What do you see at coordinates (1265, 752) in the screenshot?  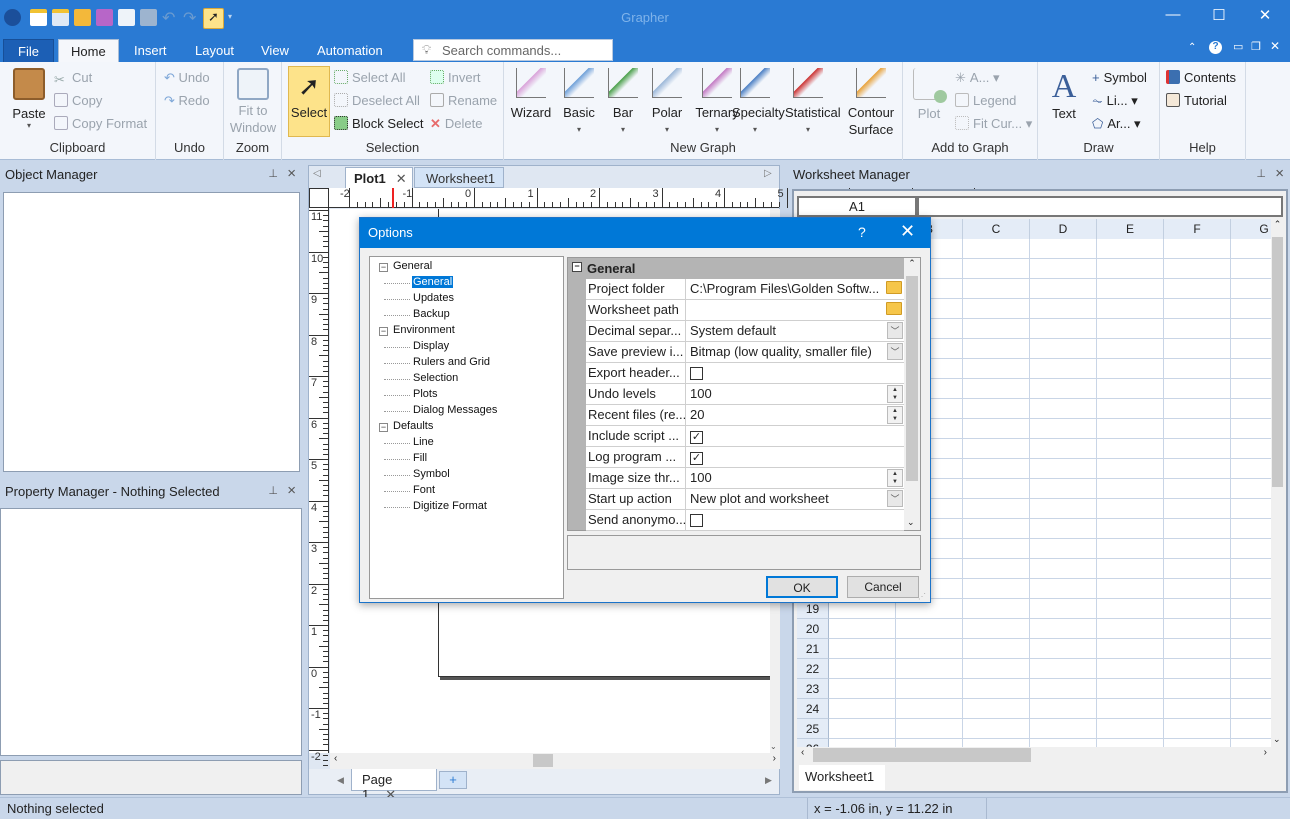 I see `ws-scroll-right-icon: ›` at bounding box center [1265, 752].